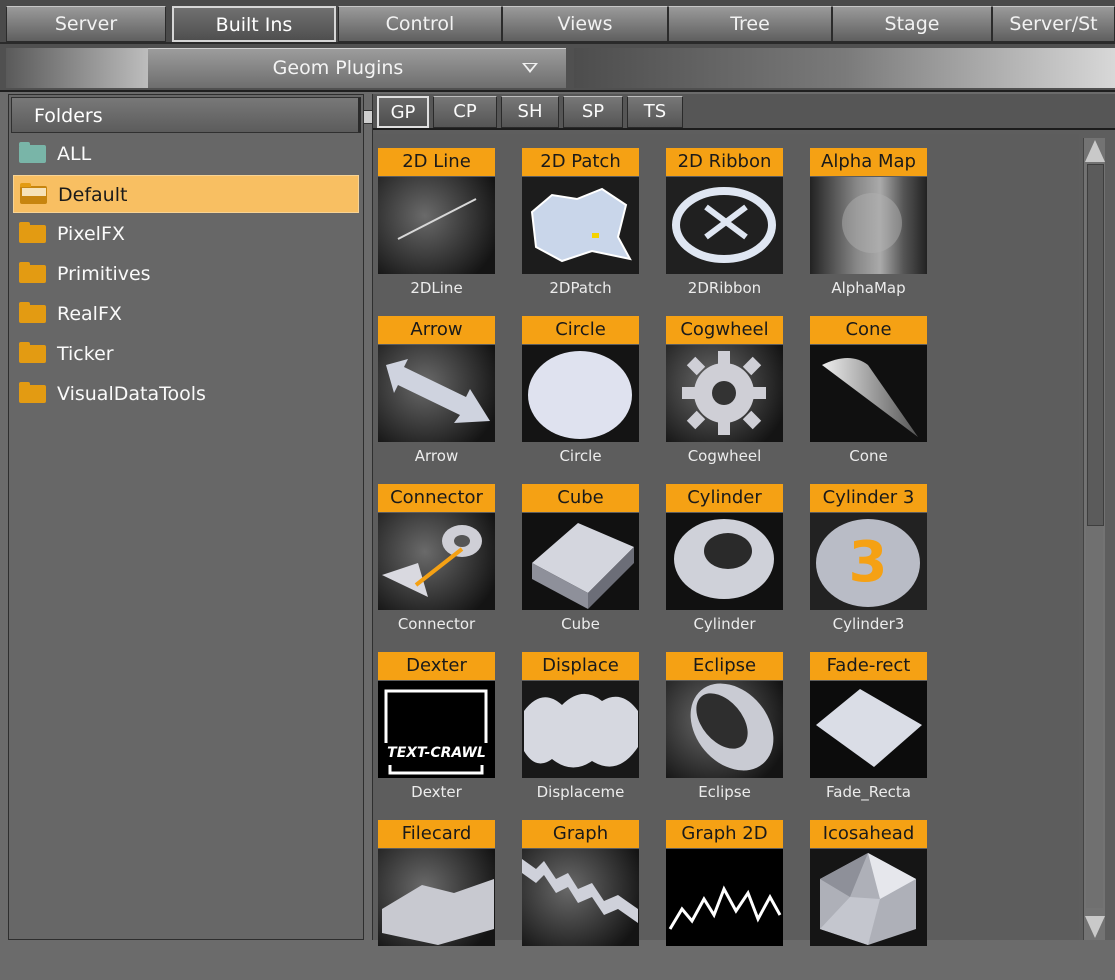  What do you see at coordinates (868, 498) in the screenshot?
I see `plugin-title: Cylinder 3` at bounding box center [868, 498].